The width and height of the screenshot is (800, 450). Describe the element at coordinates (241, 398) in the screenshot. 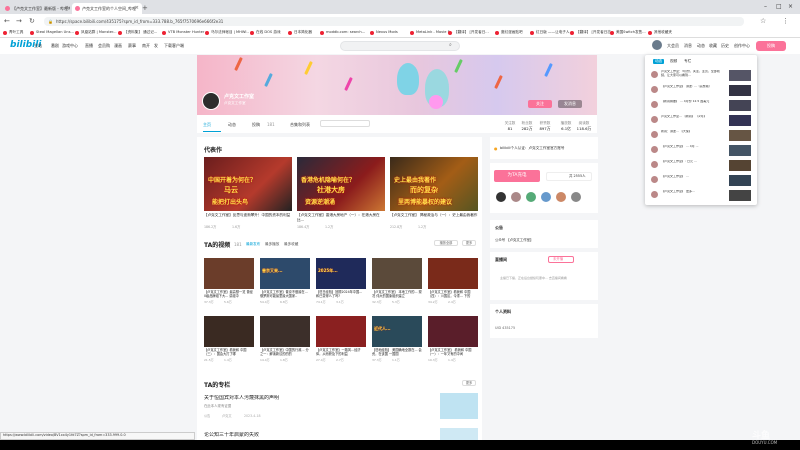

I see `article-title: 关于恒国宾对本人污蔑抹黑的声明` at that location.